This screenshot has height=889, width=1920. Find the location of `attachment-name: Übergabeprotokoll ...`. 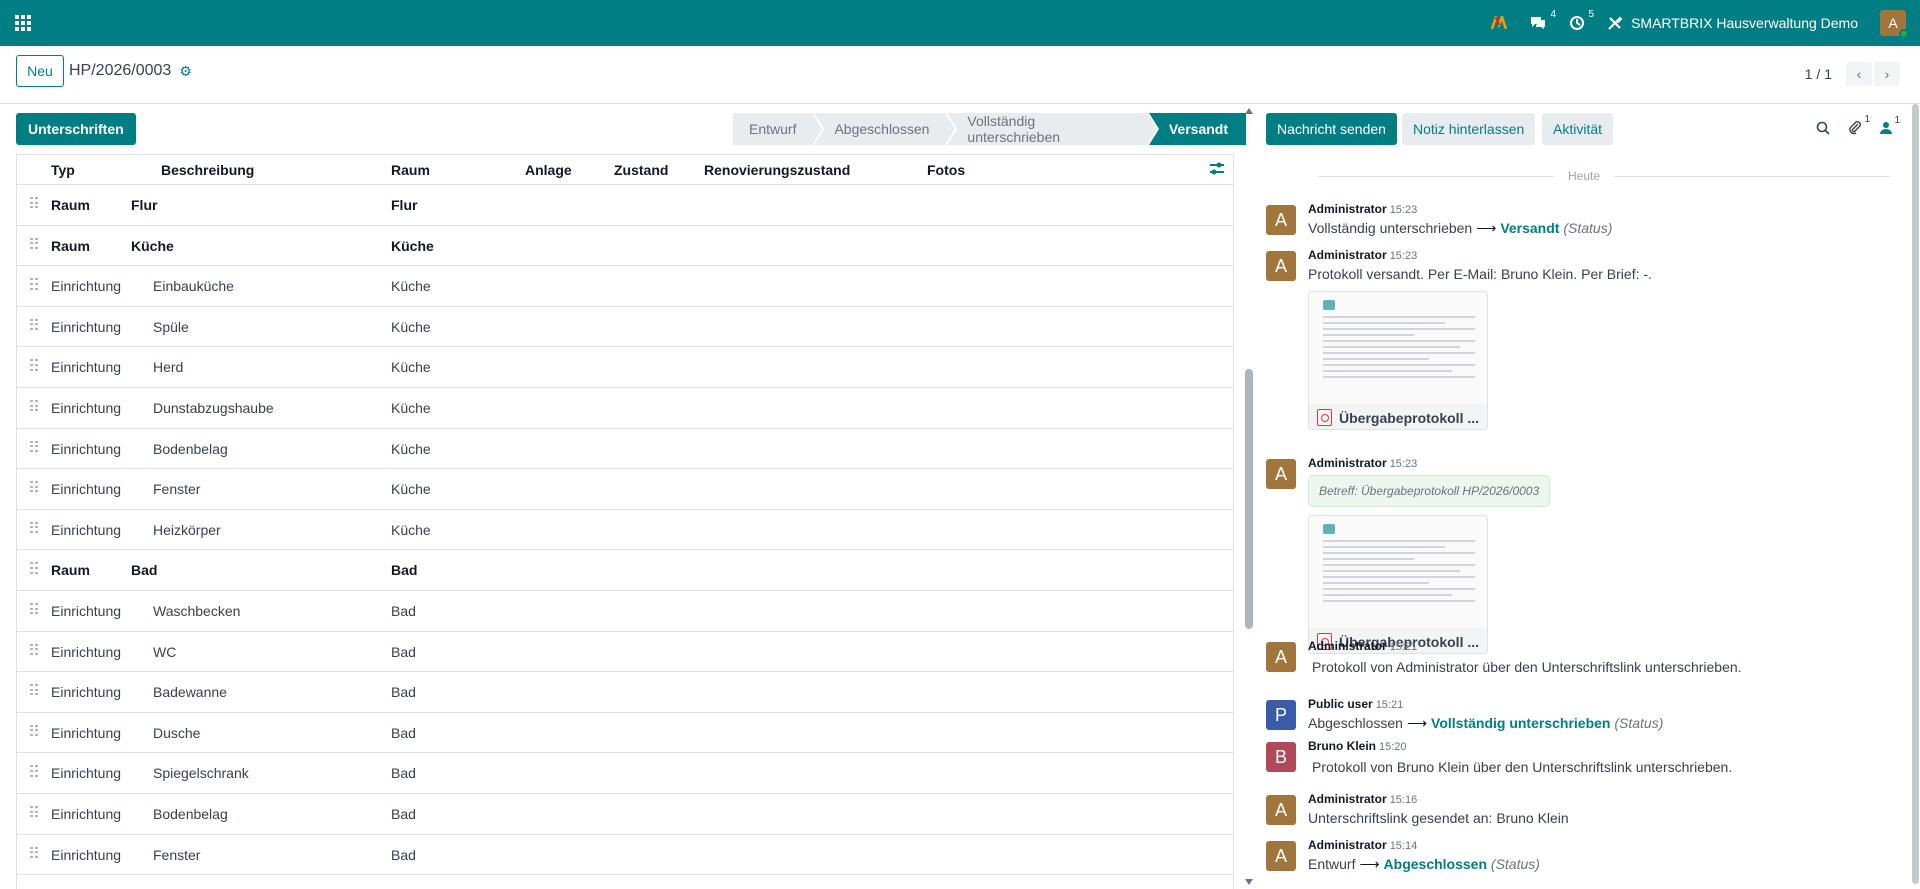

attachment-name: Übergabeprotokoll ... is located at coordinates (1409, 417).